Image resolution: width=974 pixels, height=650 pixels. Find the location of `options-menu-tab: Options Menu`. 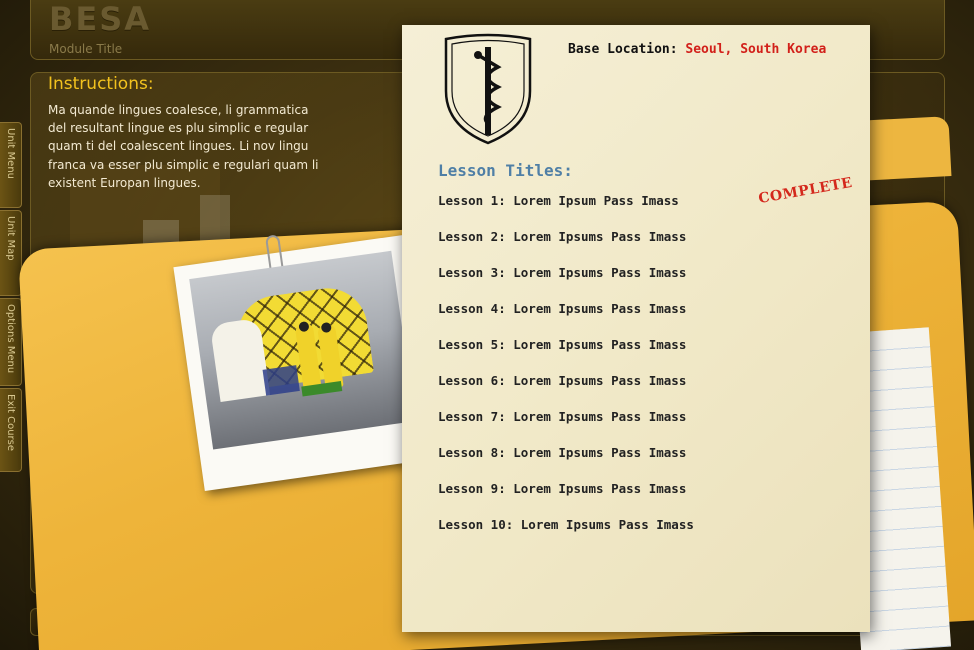

options-menu-tab: Options Menu is located at coordinates (11, 342).